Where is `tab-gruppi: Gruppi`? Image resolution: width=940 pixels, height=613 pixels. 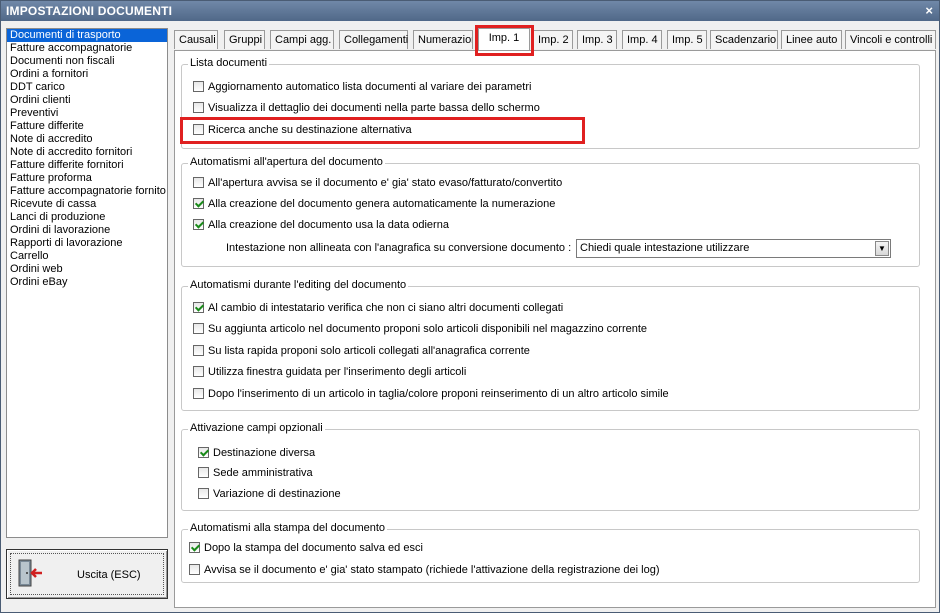
tab-gruppi: Gruppi is located at coordinates (244, 39).